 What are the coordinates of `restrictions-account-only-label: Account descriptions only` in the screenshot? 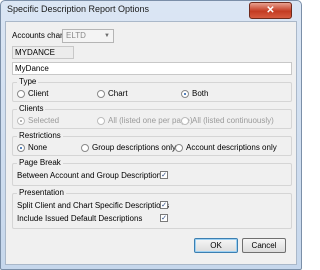 It's located at (231, 147).